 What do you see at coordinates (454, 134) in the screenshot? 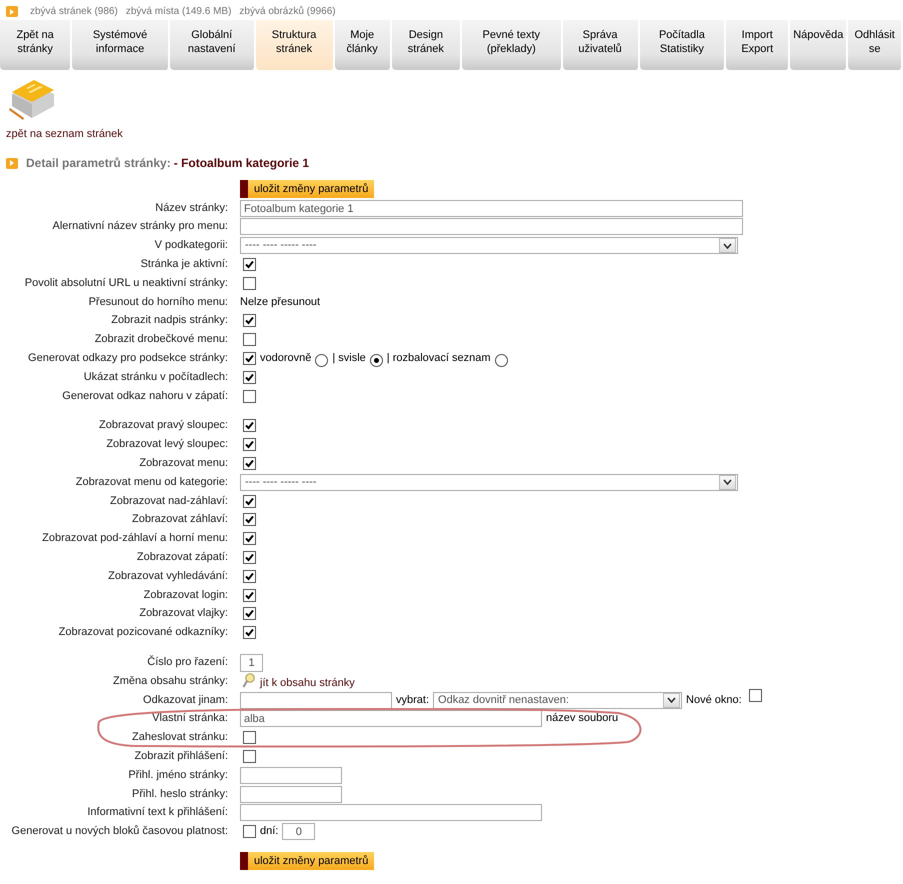
I see `back-link: zpět na seznam stránek` at bounding box center [454, 134].